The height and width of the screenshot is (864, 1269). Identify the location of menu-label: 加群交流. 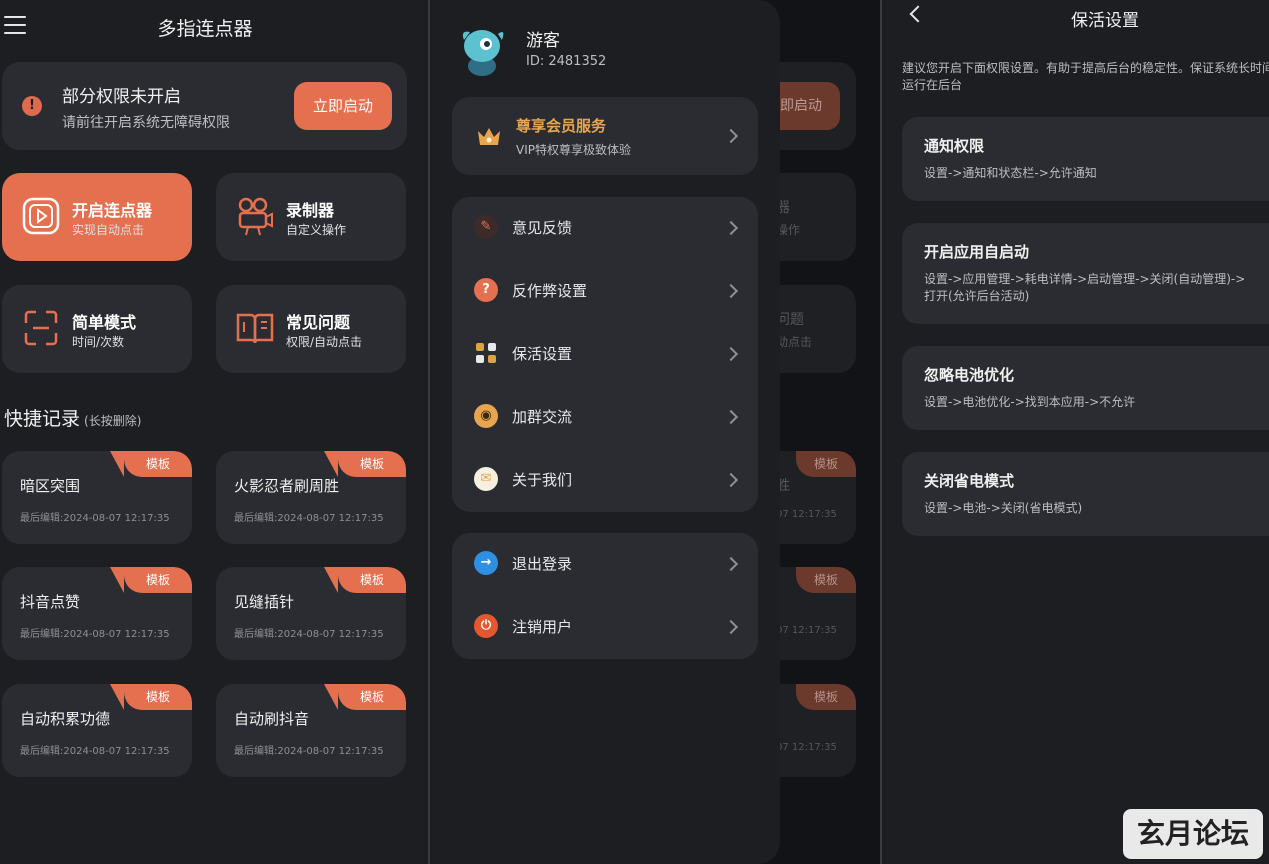
(542, 417).